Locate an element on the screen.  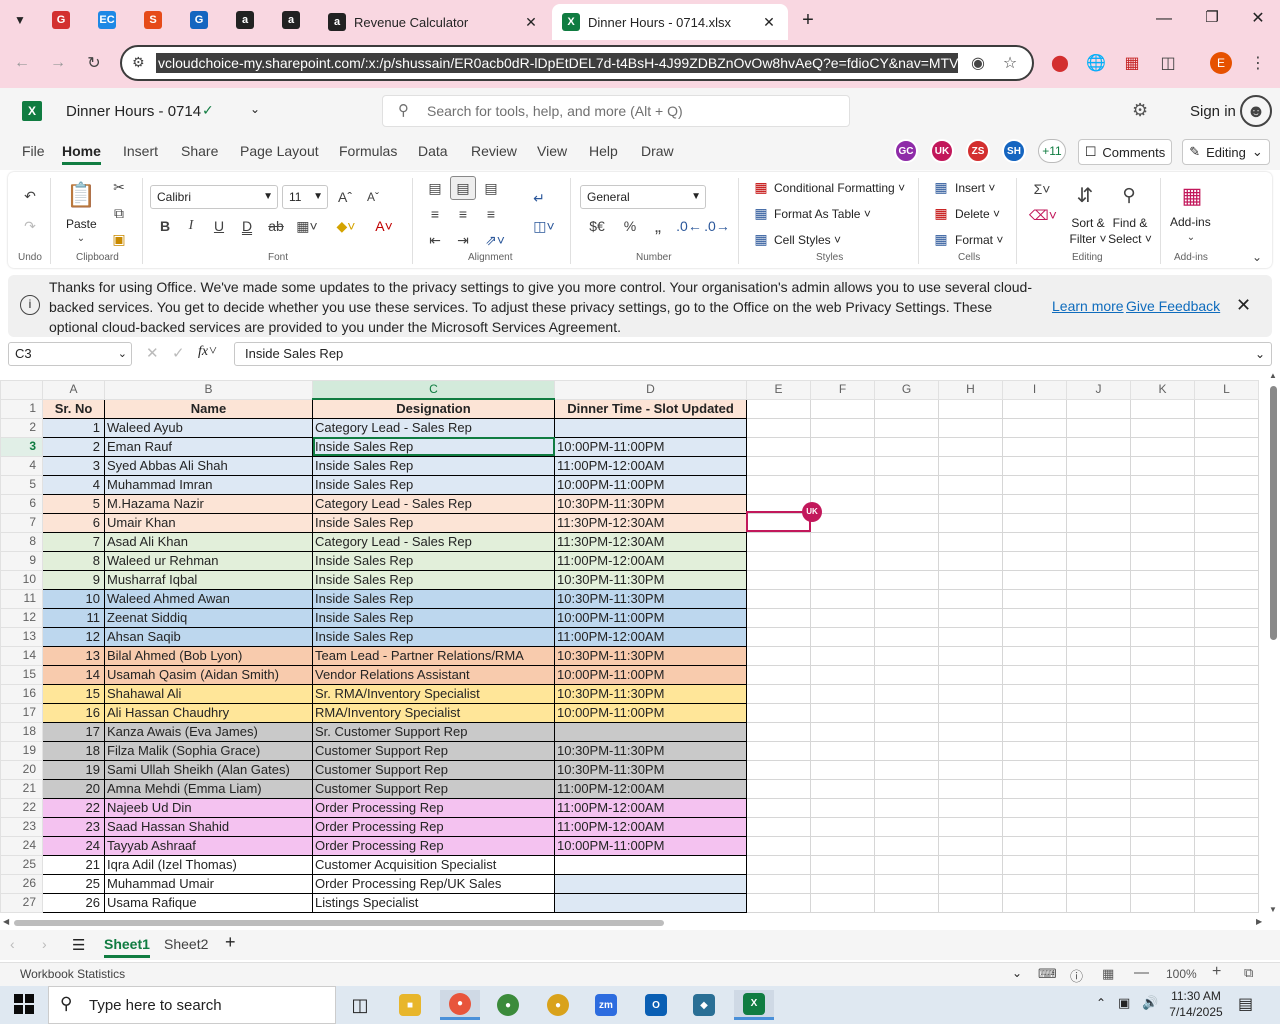
sr-cell: 8 is located at coordinates (73, 560).